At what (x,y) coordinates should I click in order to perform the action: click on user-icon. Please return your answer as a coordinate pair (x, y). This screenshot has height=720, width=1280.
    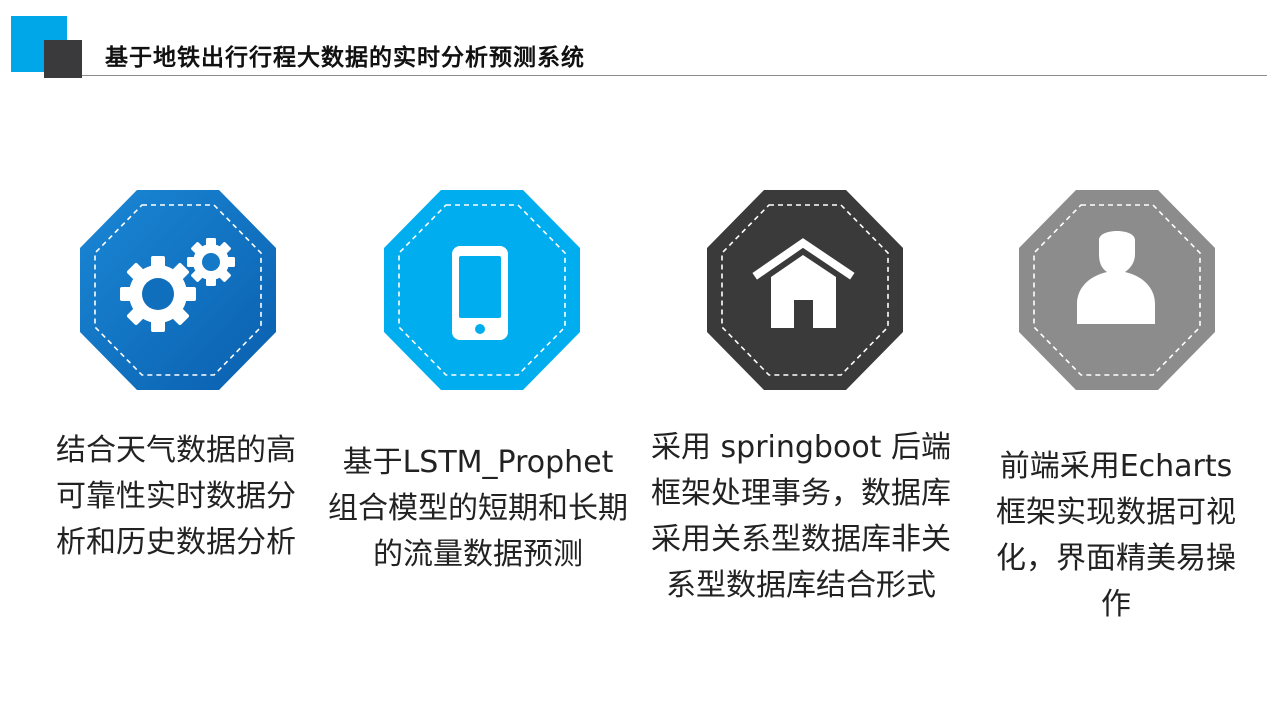
    Looking at the image, I should click on (1117, 290).